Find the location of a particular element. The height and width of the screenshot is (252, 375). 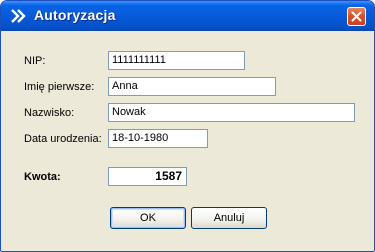

last-name-label: Nazwisko: is located at coordinates (49, 113).